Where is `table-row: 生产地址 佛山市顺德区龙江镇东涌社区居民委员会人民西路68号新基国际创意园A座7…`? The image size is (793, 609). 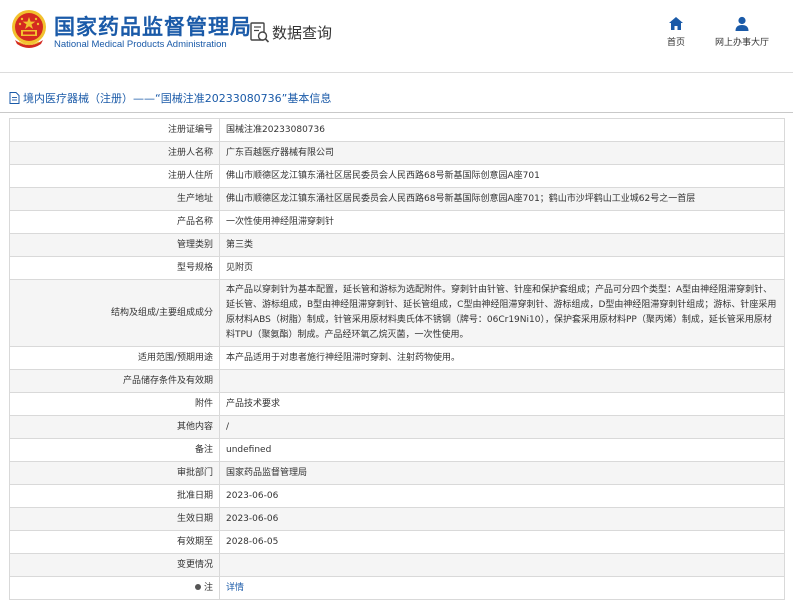
table-row: 生产地址 佛山市顺德区龙江镇东涌社区居民委员会人民西路68号新基国际创意园A座7… is located at coordinates (397, 199).